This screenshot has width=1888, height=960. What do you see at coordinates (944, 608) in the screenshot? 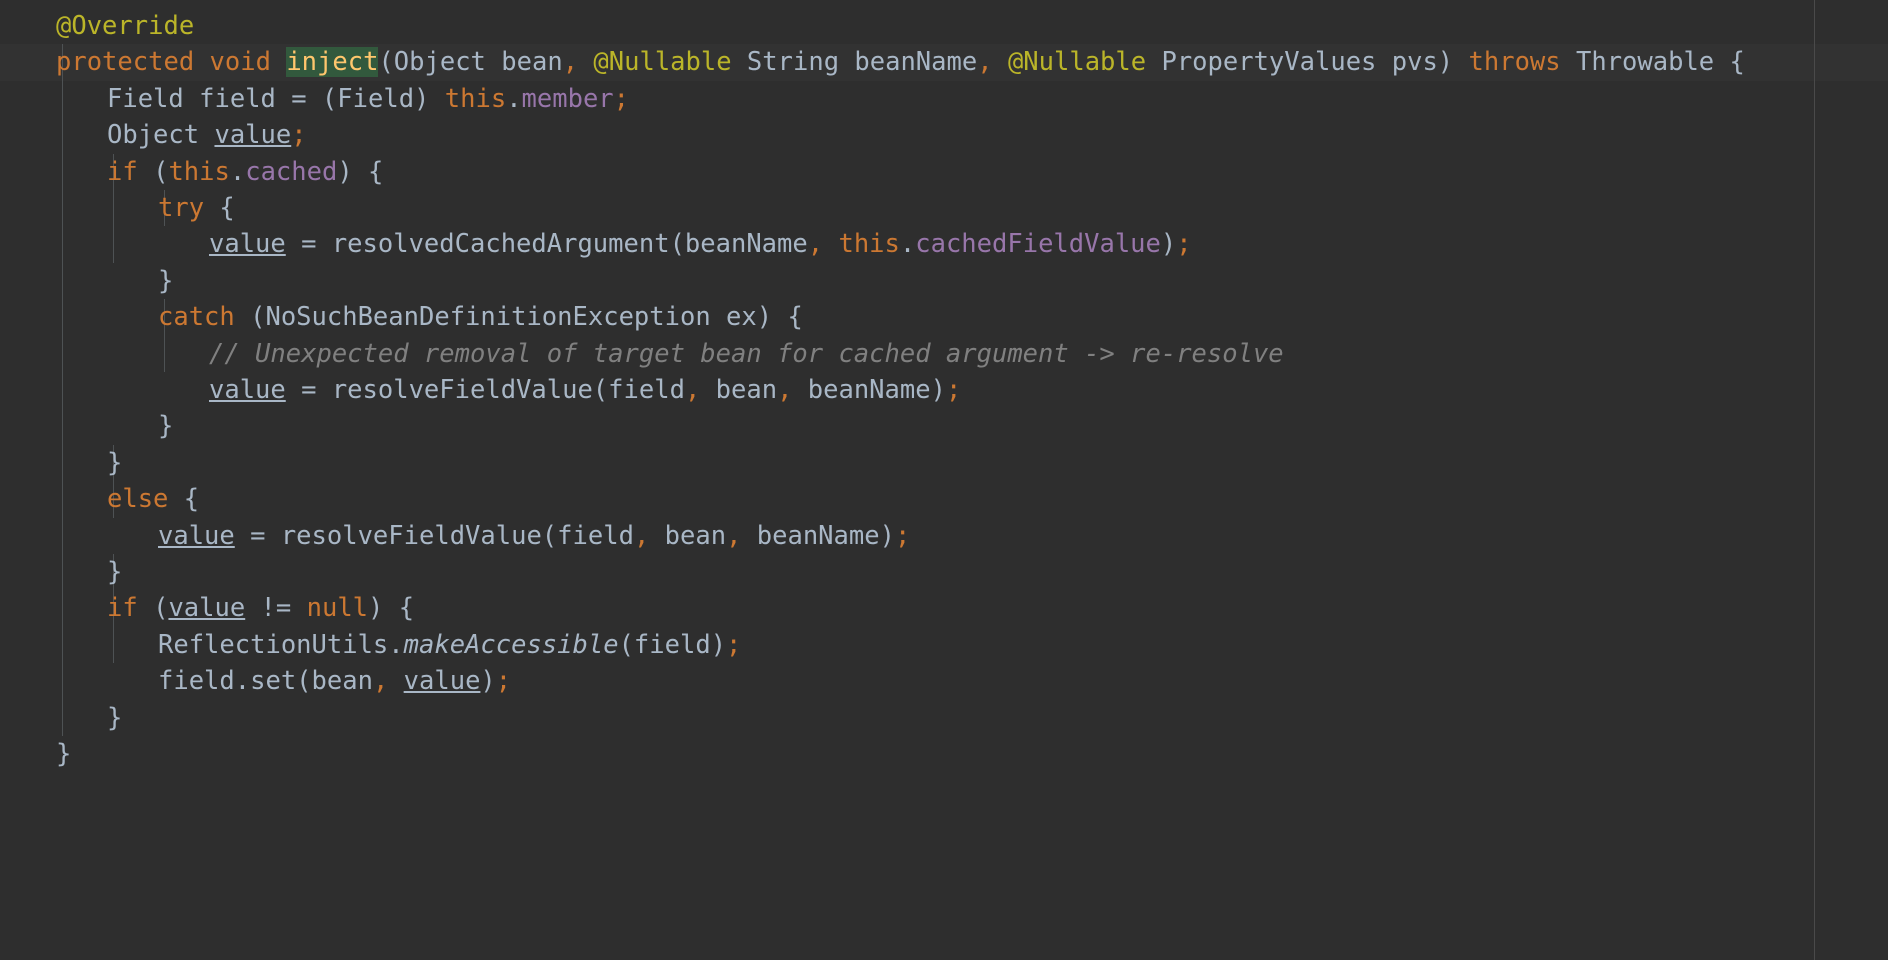
I see `code-line: if (value != null) {` at bounding box center [944, 608].